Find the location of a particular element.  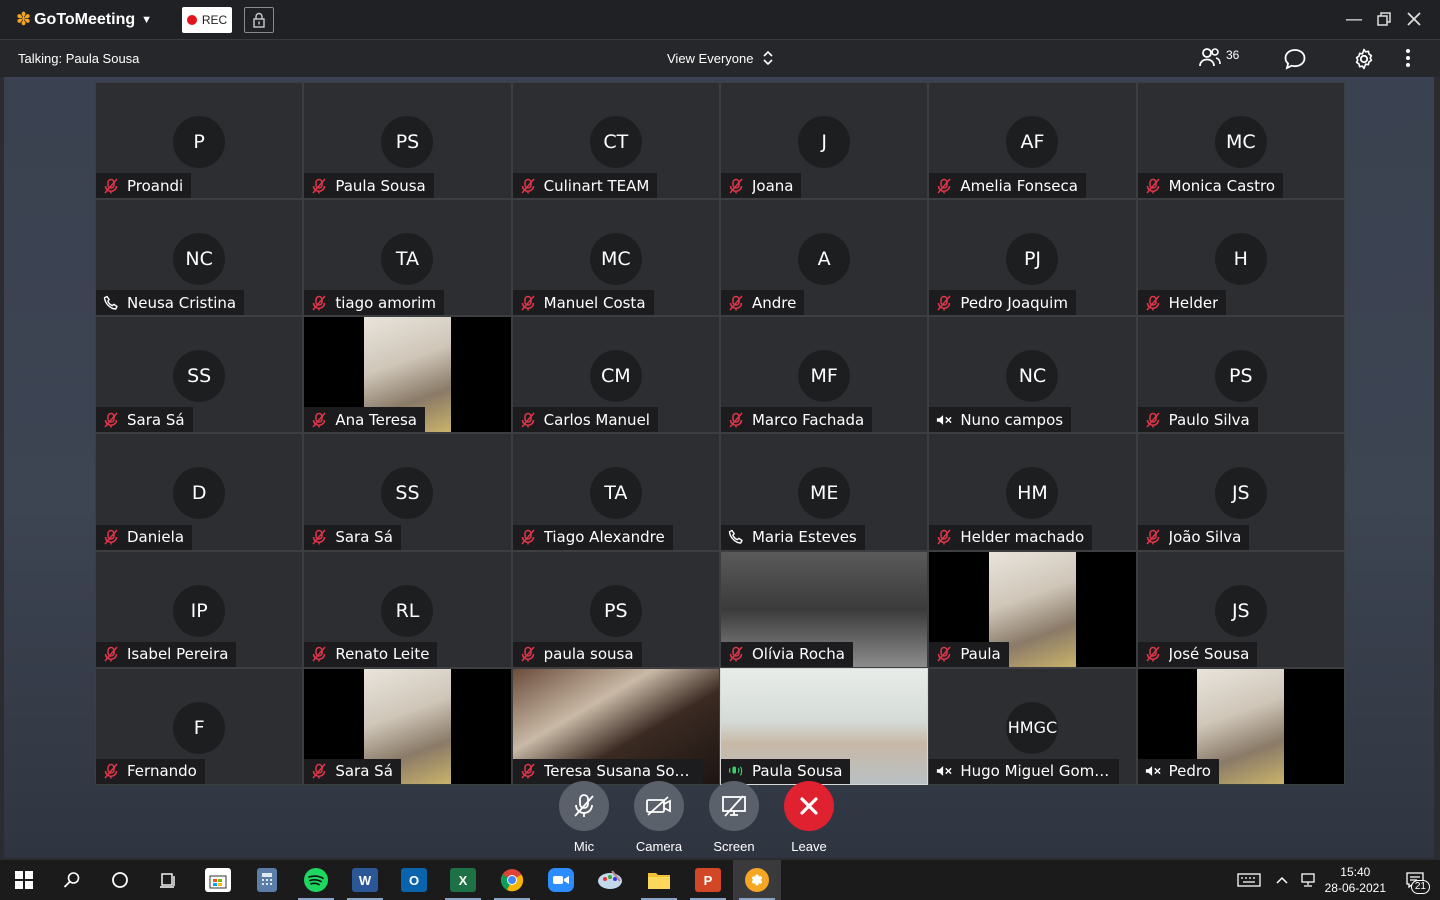

participant-avatar: AF is located at coordinates (1032, 142).